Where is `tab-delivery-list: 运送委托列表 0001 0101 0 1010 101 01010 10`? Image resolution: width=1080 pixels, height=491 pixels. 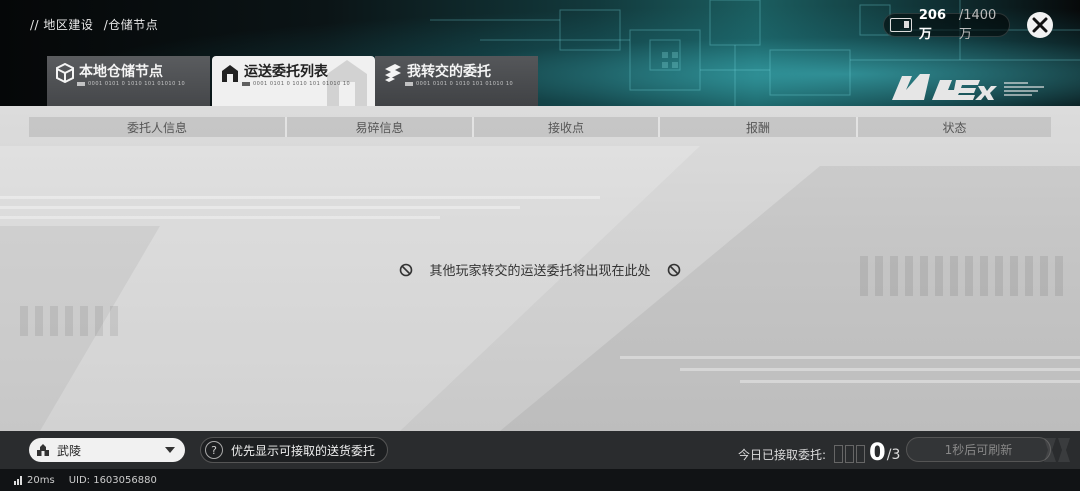
tab-delivery-list: 运送委托列表 0001 0101 0 1010 101 01010 10 is located at coordinates (293, 81).